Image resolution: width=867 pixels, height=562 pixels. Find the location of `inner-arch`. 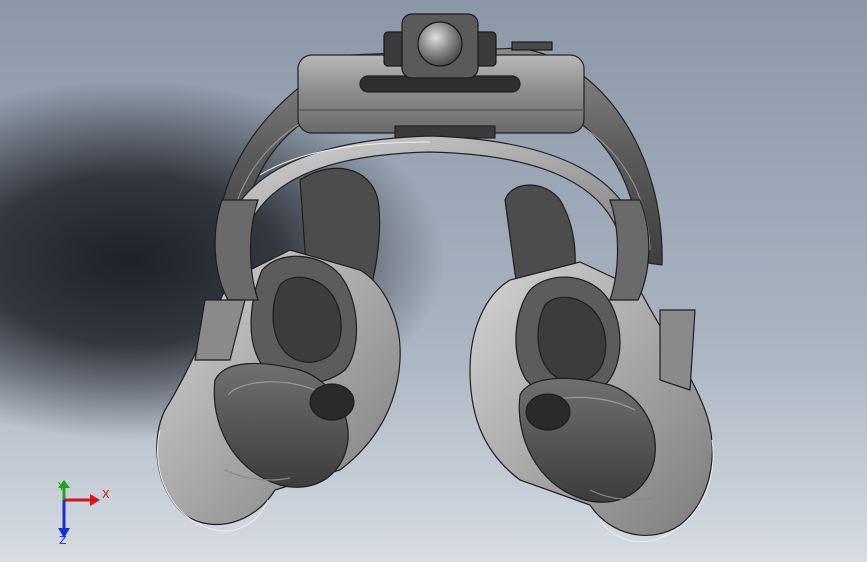

inner-arch is located at coordinates (431, 199).